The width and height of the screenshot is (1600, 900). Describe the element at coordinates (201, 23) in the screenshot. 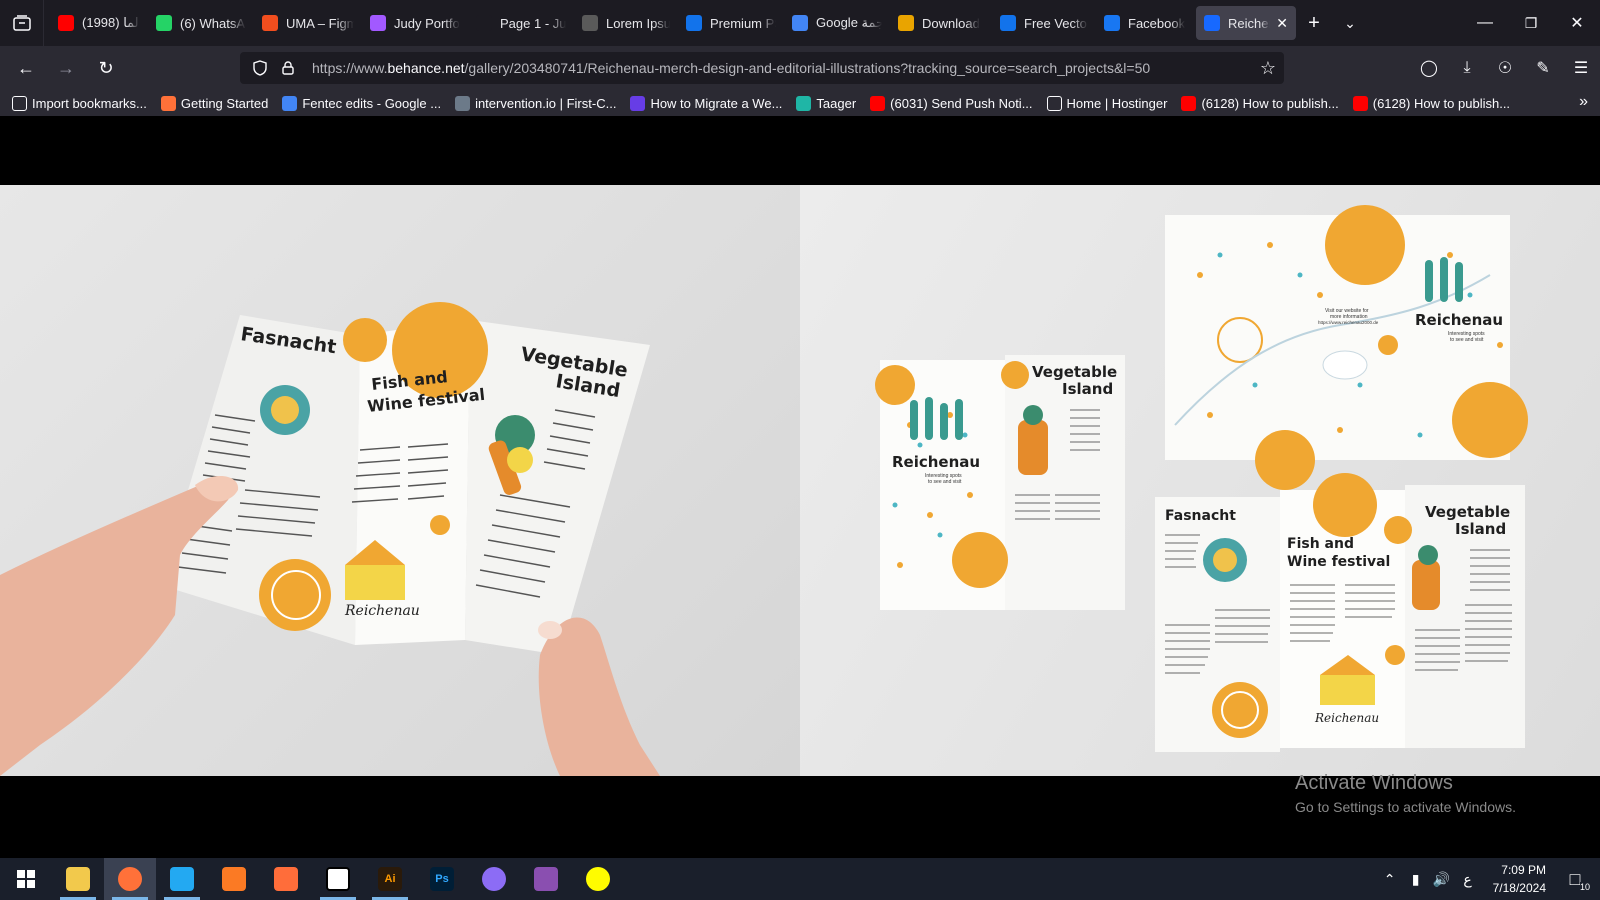

I see `tab-whatsapp: (6) WhatsApp` at that location.